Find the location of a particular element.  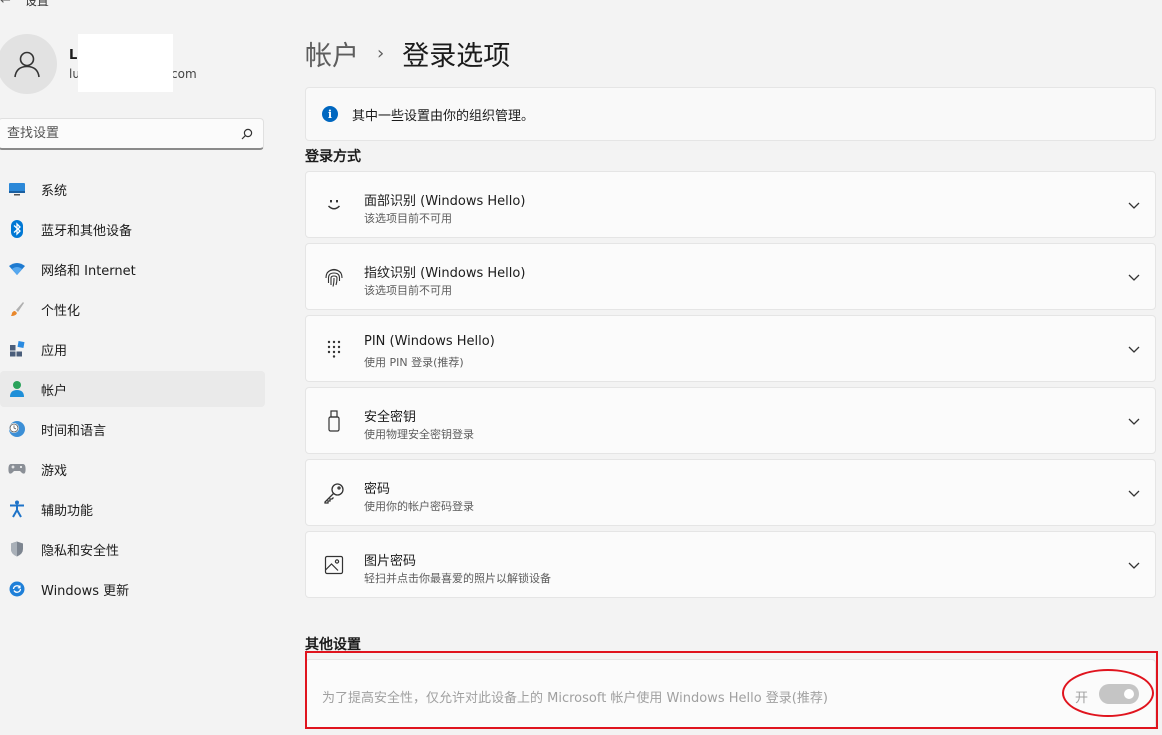

sidebar-item-apps: 应用 is located at coordinates (132, 349).